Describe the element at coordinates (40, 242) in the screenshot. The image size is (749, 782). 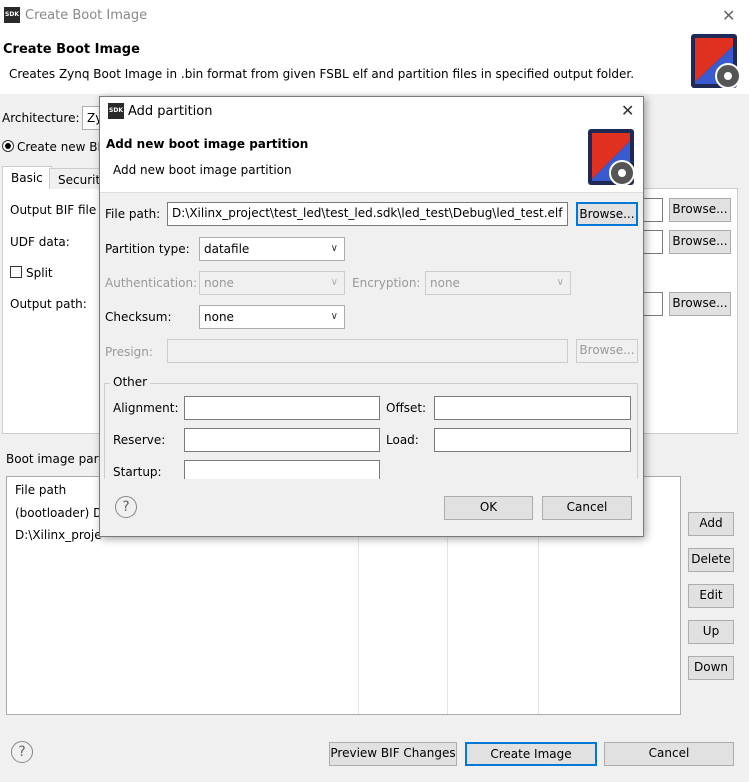
I see `udf-label: UDF data:` at that location.